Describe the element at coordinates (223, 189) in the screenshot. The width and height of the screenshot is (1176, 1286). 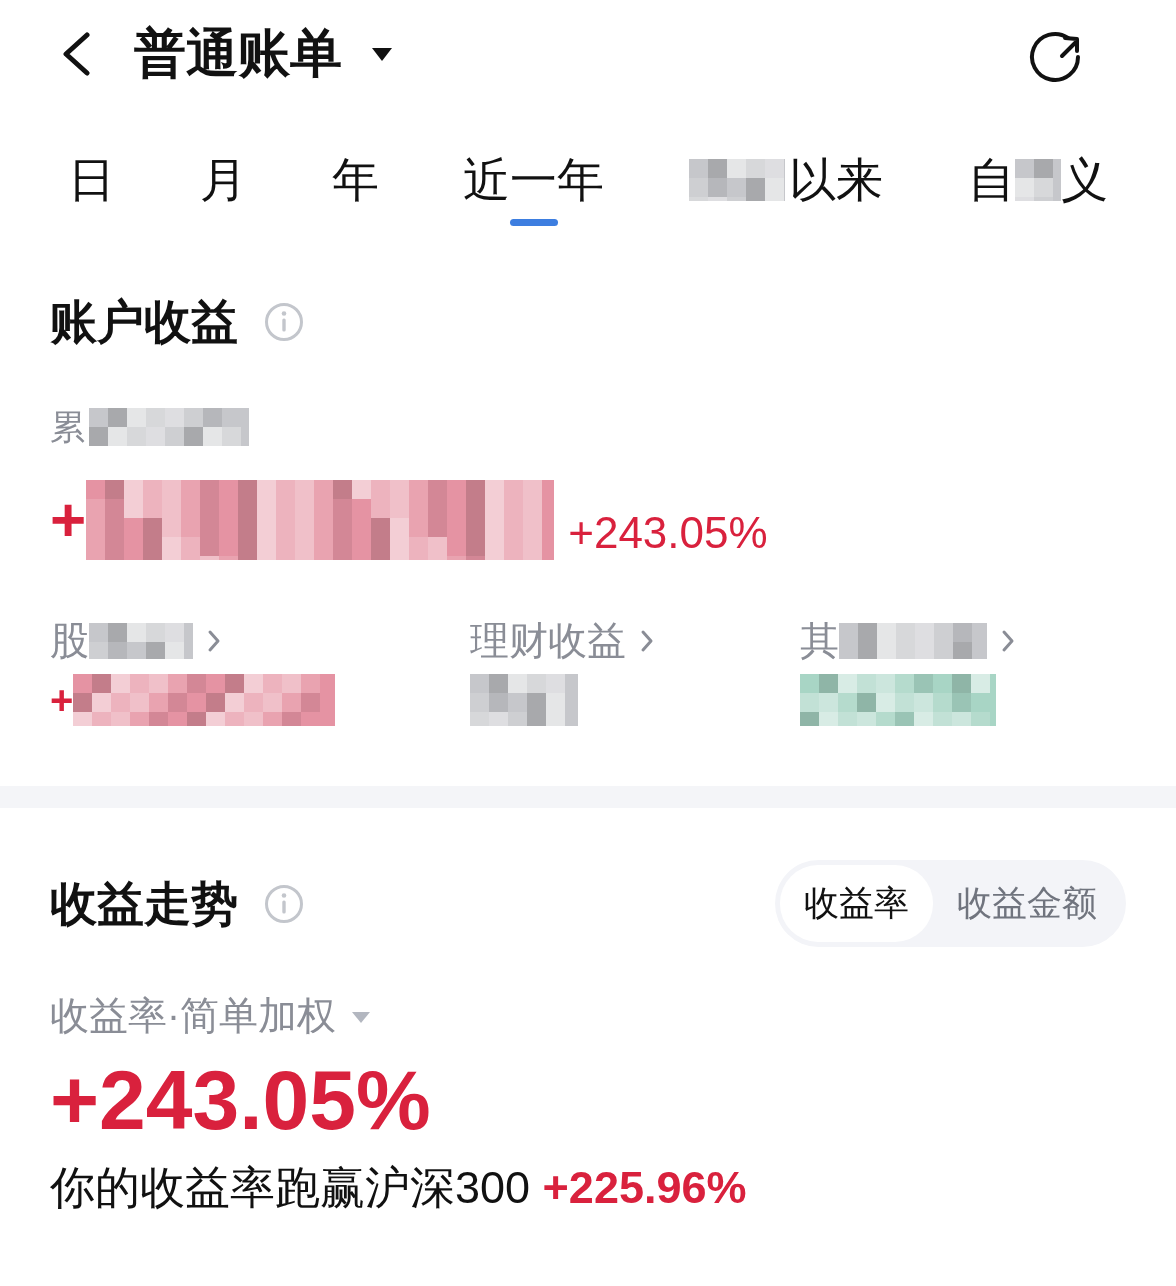
I see `period-tab: 月` at that location.